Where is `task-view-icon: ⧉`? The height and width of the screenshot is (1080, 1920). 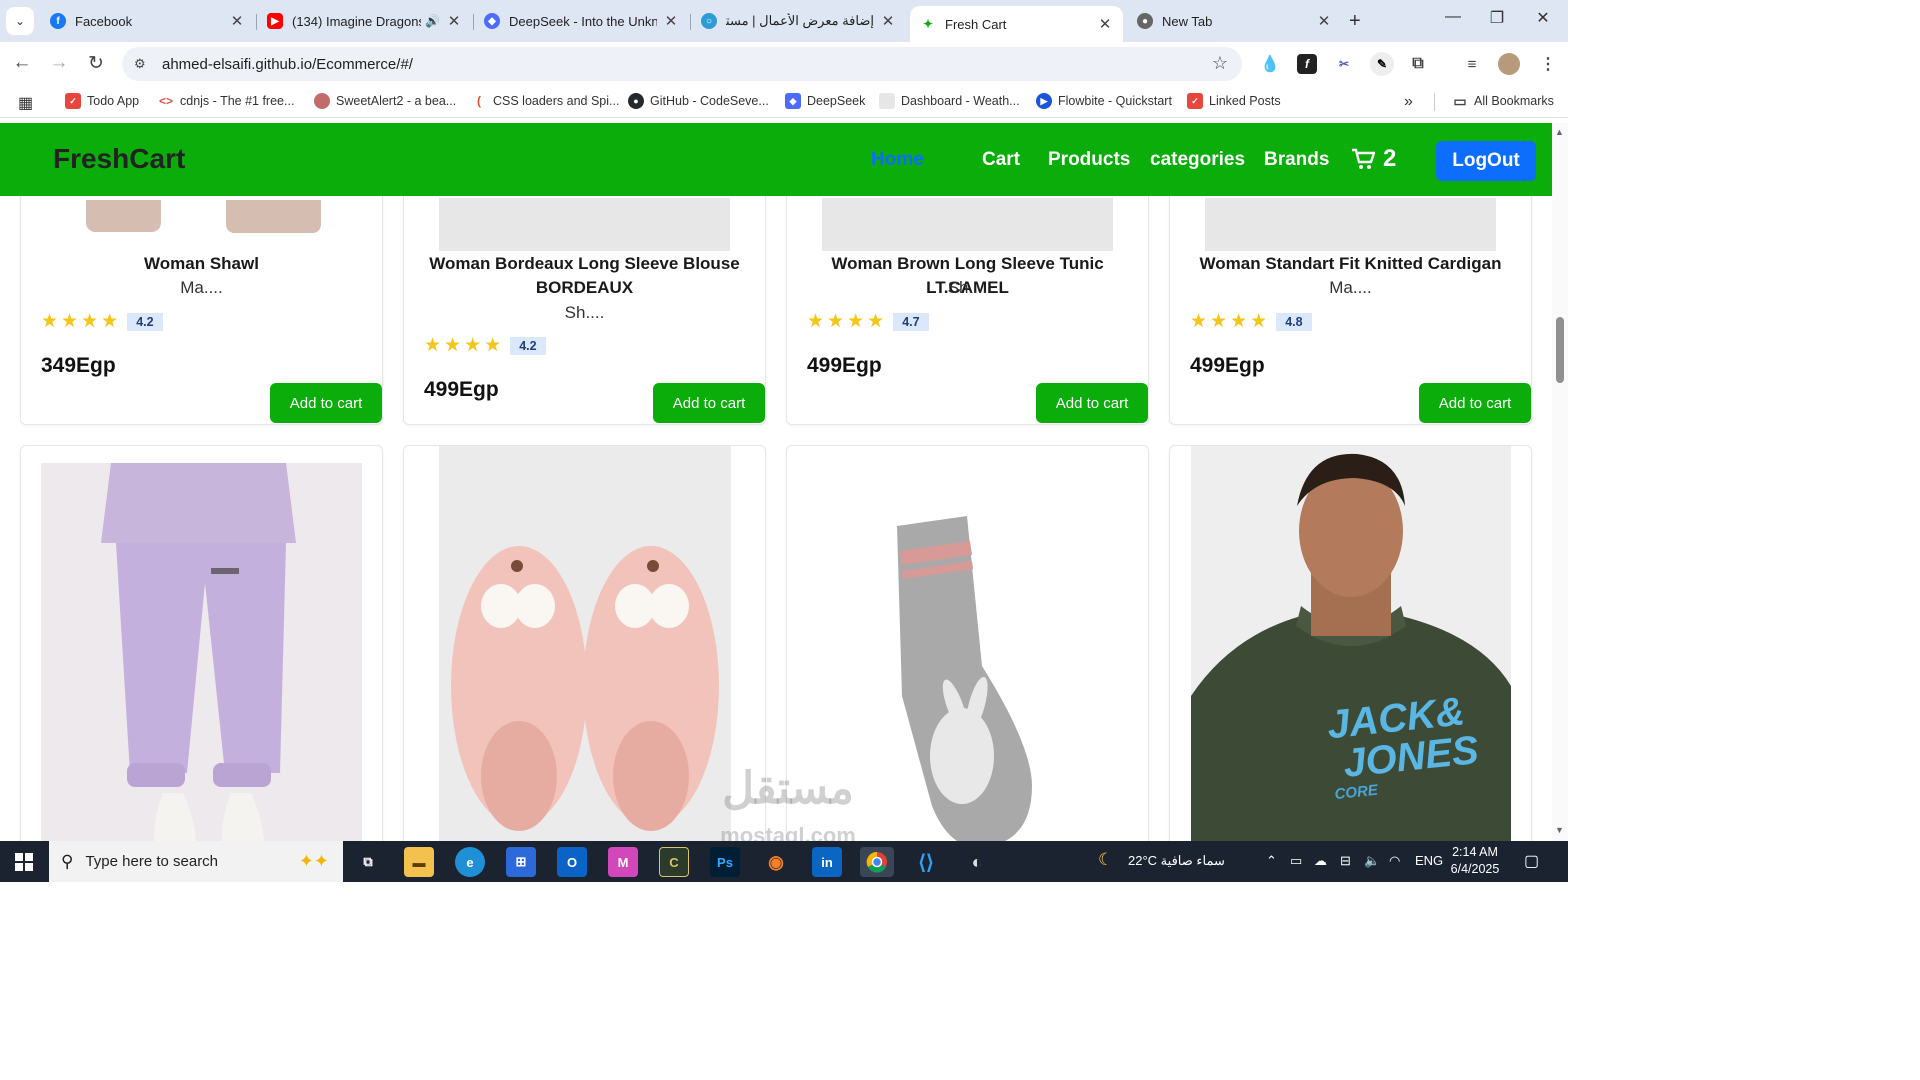
task-view-icon: ⧉ is located at coordinates (368, 862).